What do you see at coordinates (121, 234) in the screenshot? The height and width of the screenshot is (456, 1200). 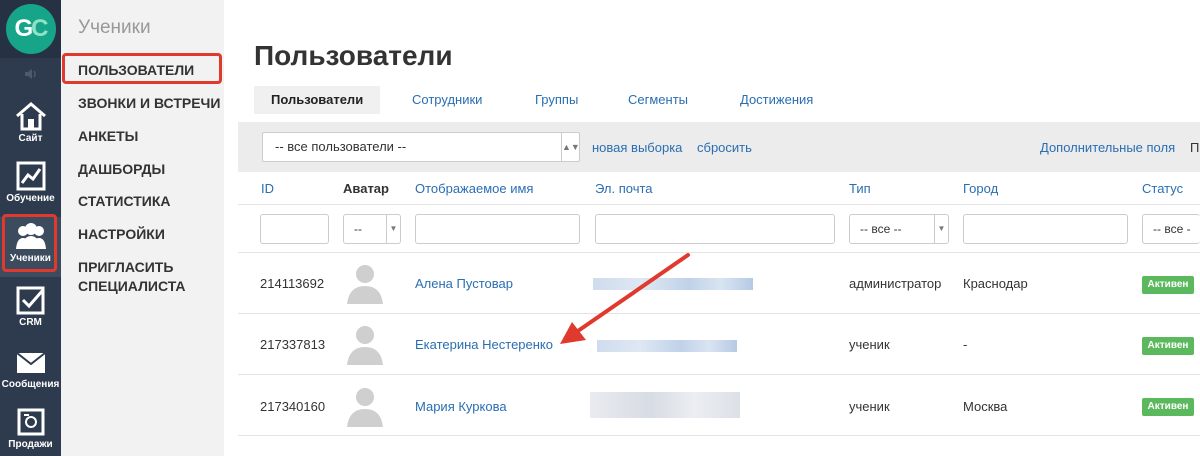 I see `submenu-item-settings: НАСТРОЙКИ` at bounding box center [121, 234].